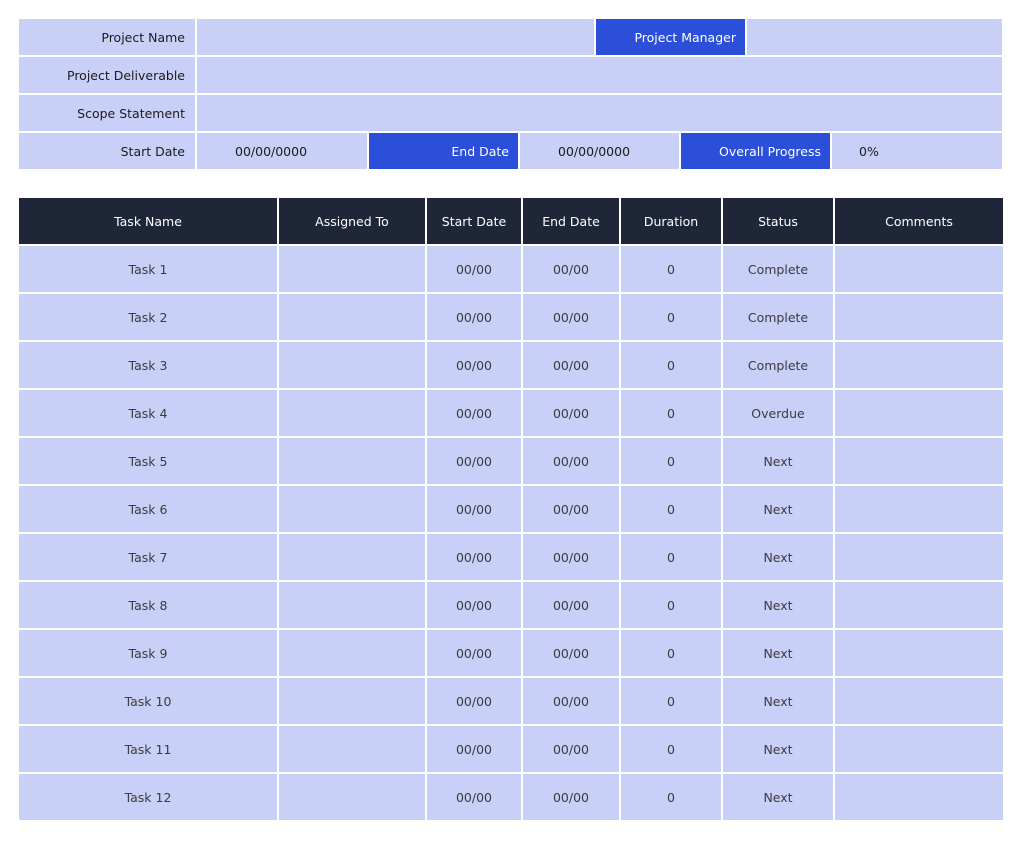 The height and width of the screenshot is (847, 1024). Describe the element at coordinates (148, 221) in the screenshot. I see `column-header-task-name: Task Name` at that location.